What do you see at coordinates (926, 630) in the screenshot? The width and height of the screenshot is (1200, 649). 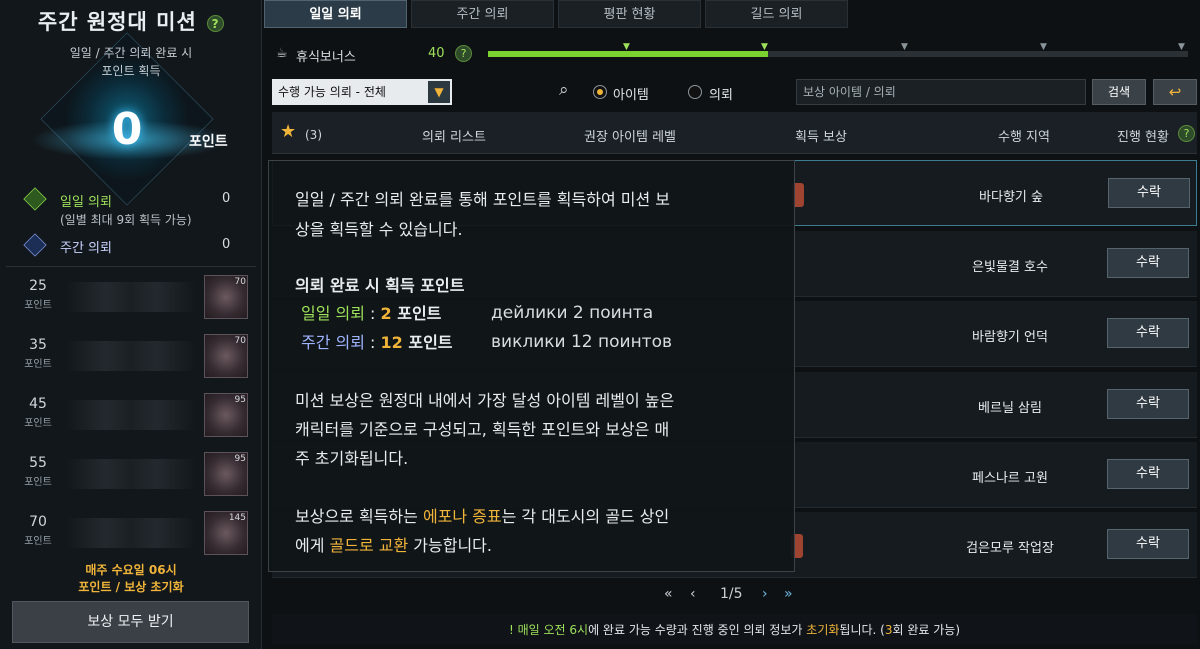 I see `footer-p6: 회 완료 가능)` at bounding box center [926, 630].